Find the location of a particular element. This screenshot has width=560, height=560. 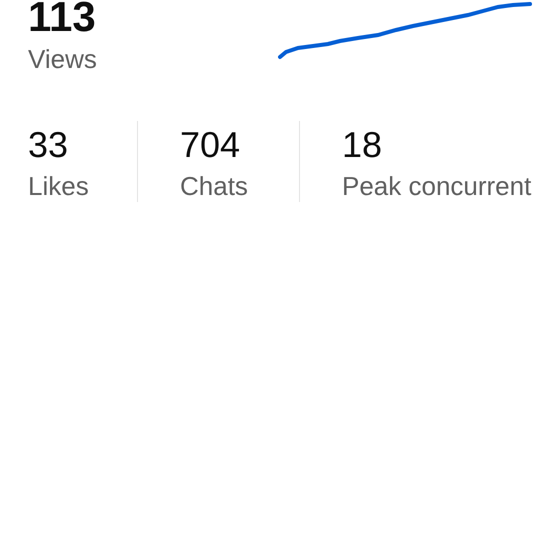

stat-label: Peak concurrent is located at coordinates (437, 186).